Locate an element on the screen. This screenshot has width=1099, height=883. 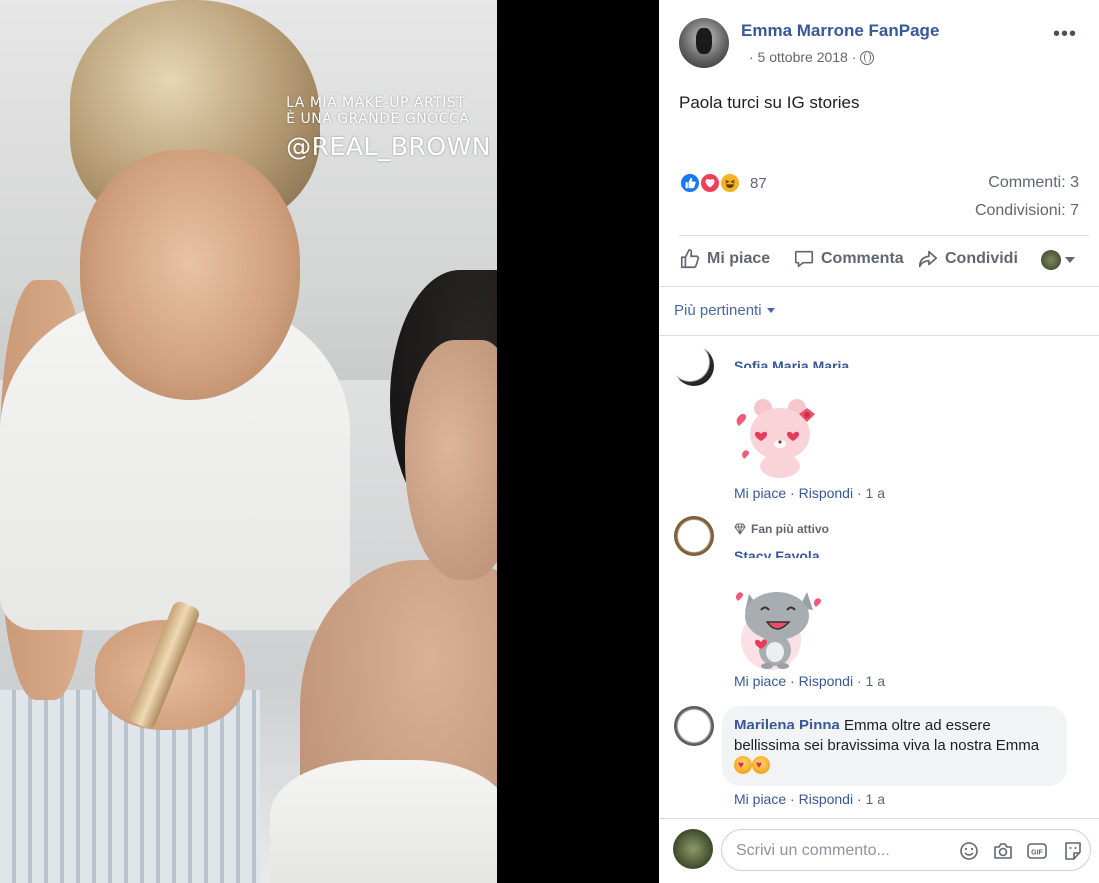
emoji-icon is located at coordinates (969, 851).